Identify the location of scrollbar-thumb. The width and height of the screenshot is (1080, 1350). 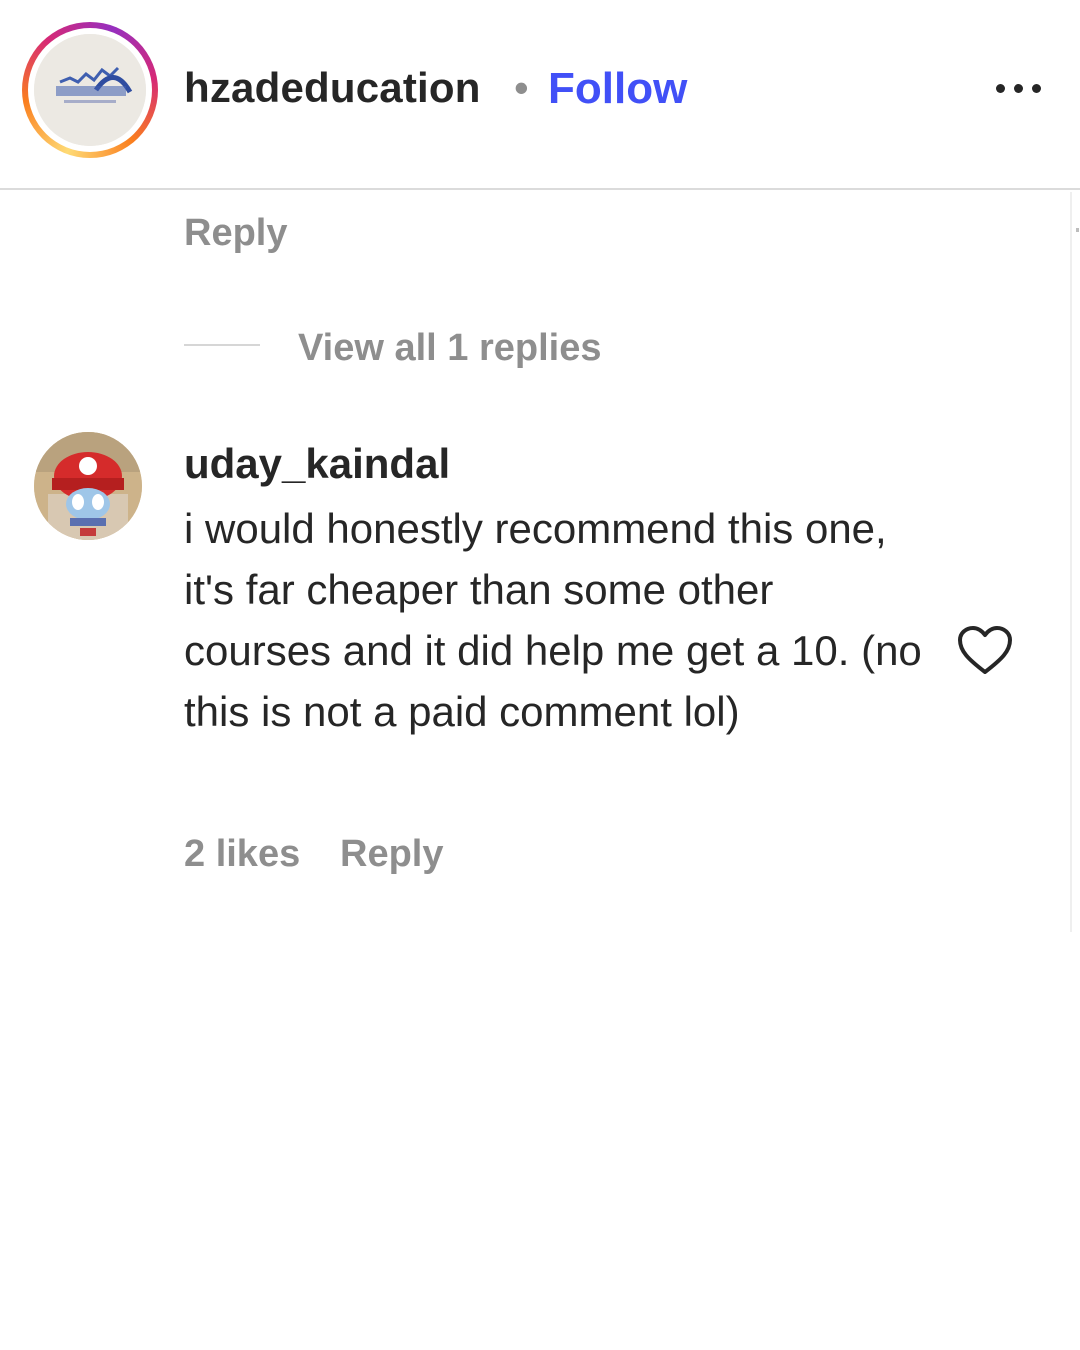
(1077, 230).